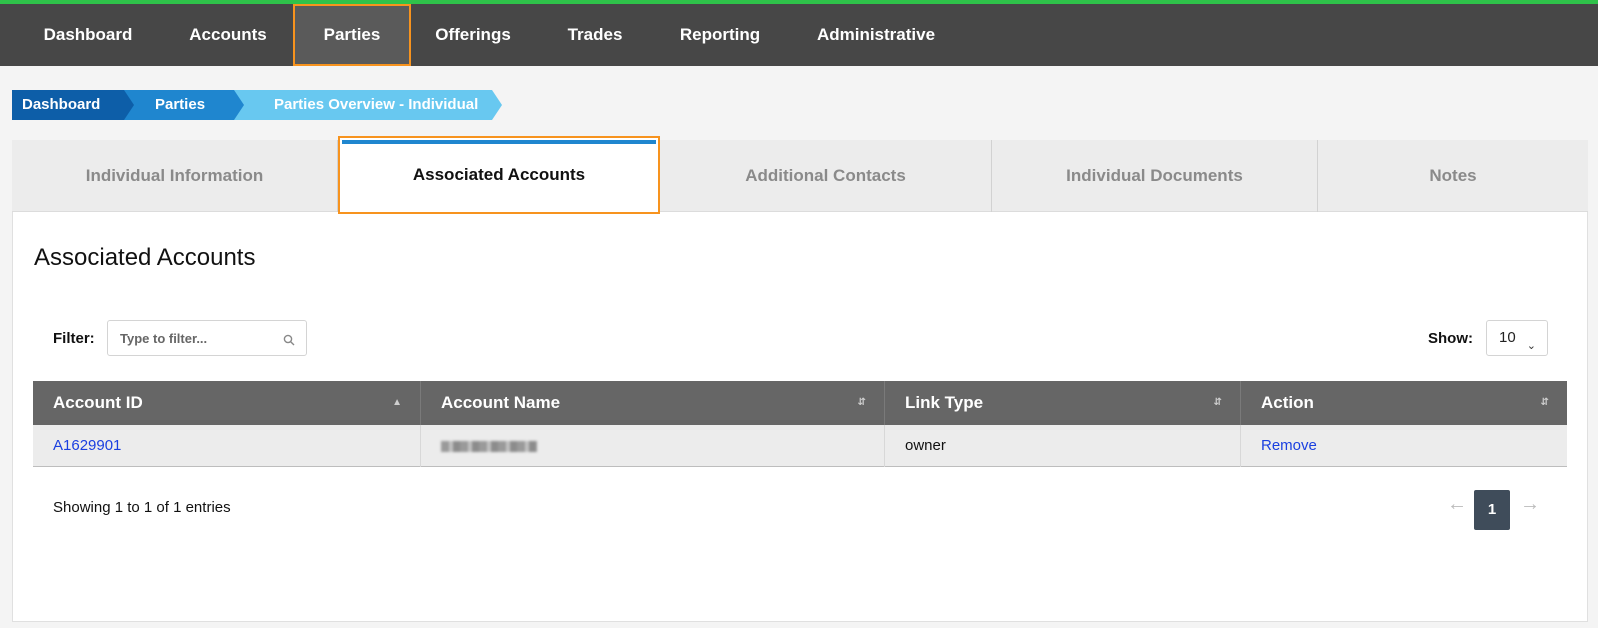 Image resolution: width=1598 pixels, height=628 pixels. What do you see at coordinates (142, 507) in the screenshot?
I see `entries-summary: Showing 1 to 1 of 1 entries` at bounding box center [142, 507].